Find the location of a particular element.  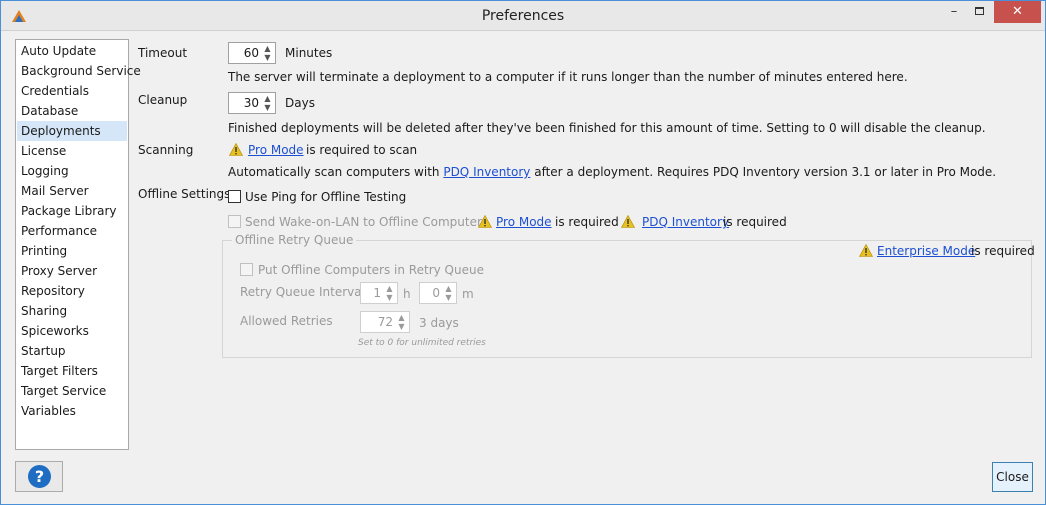

help-icon: ? is located at coordinates (39, 476).